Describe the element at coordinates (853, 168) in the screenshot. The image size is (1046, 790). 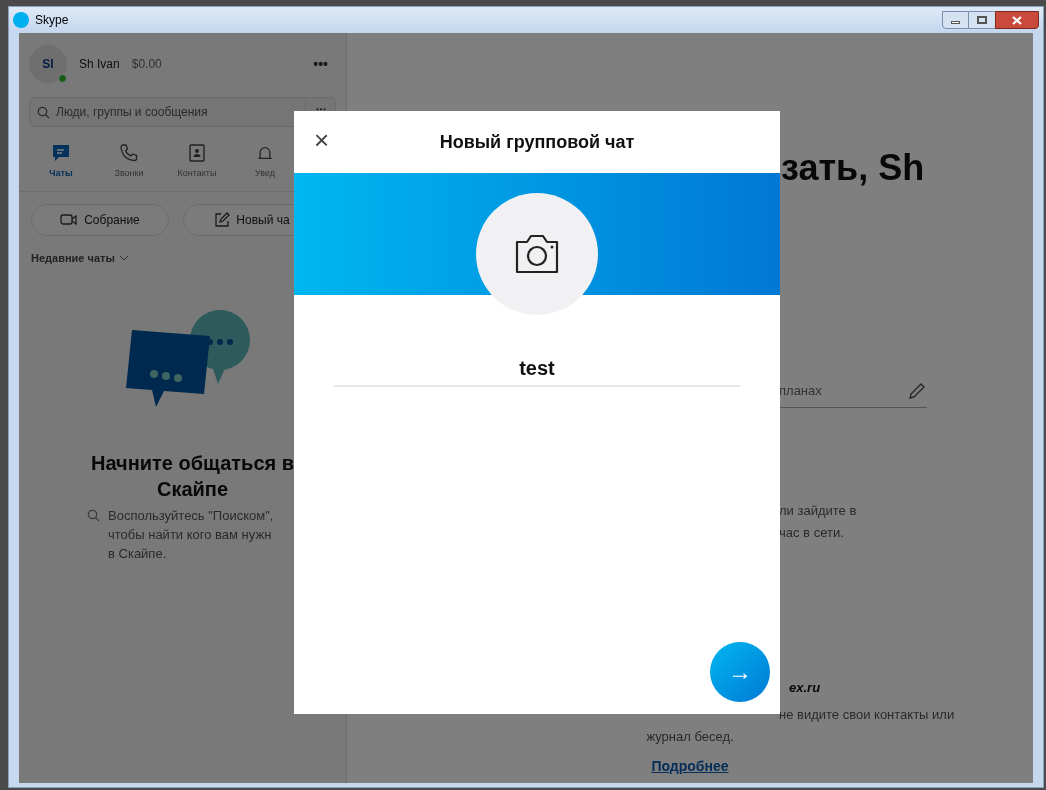
I see `welcome-heading: зать, Sh` at that location.